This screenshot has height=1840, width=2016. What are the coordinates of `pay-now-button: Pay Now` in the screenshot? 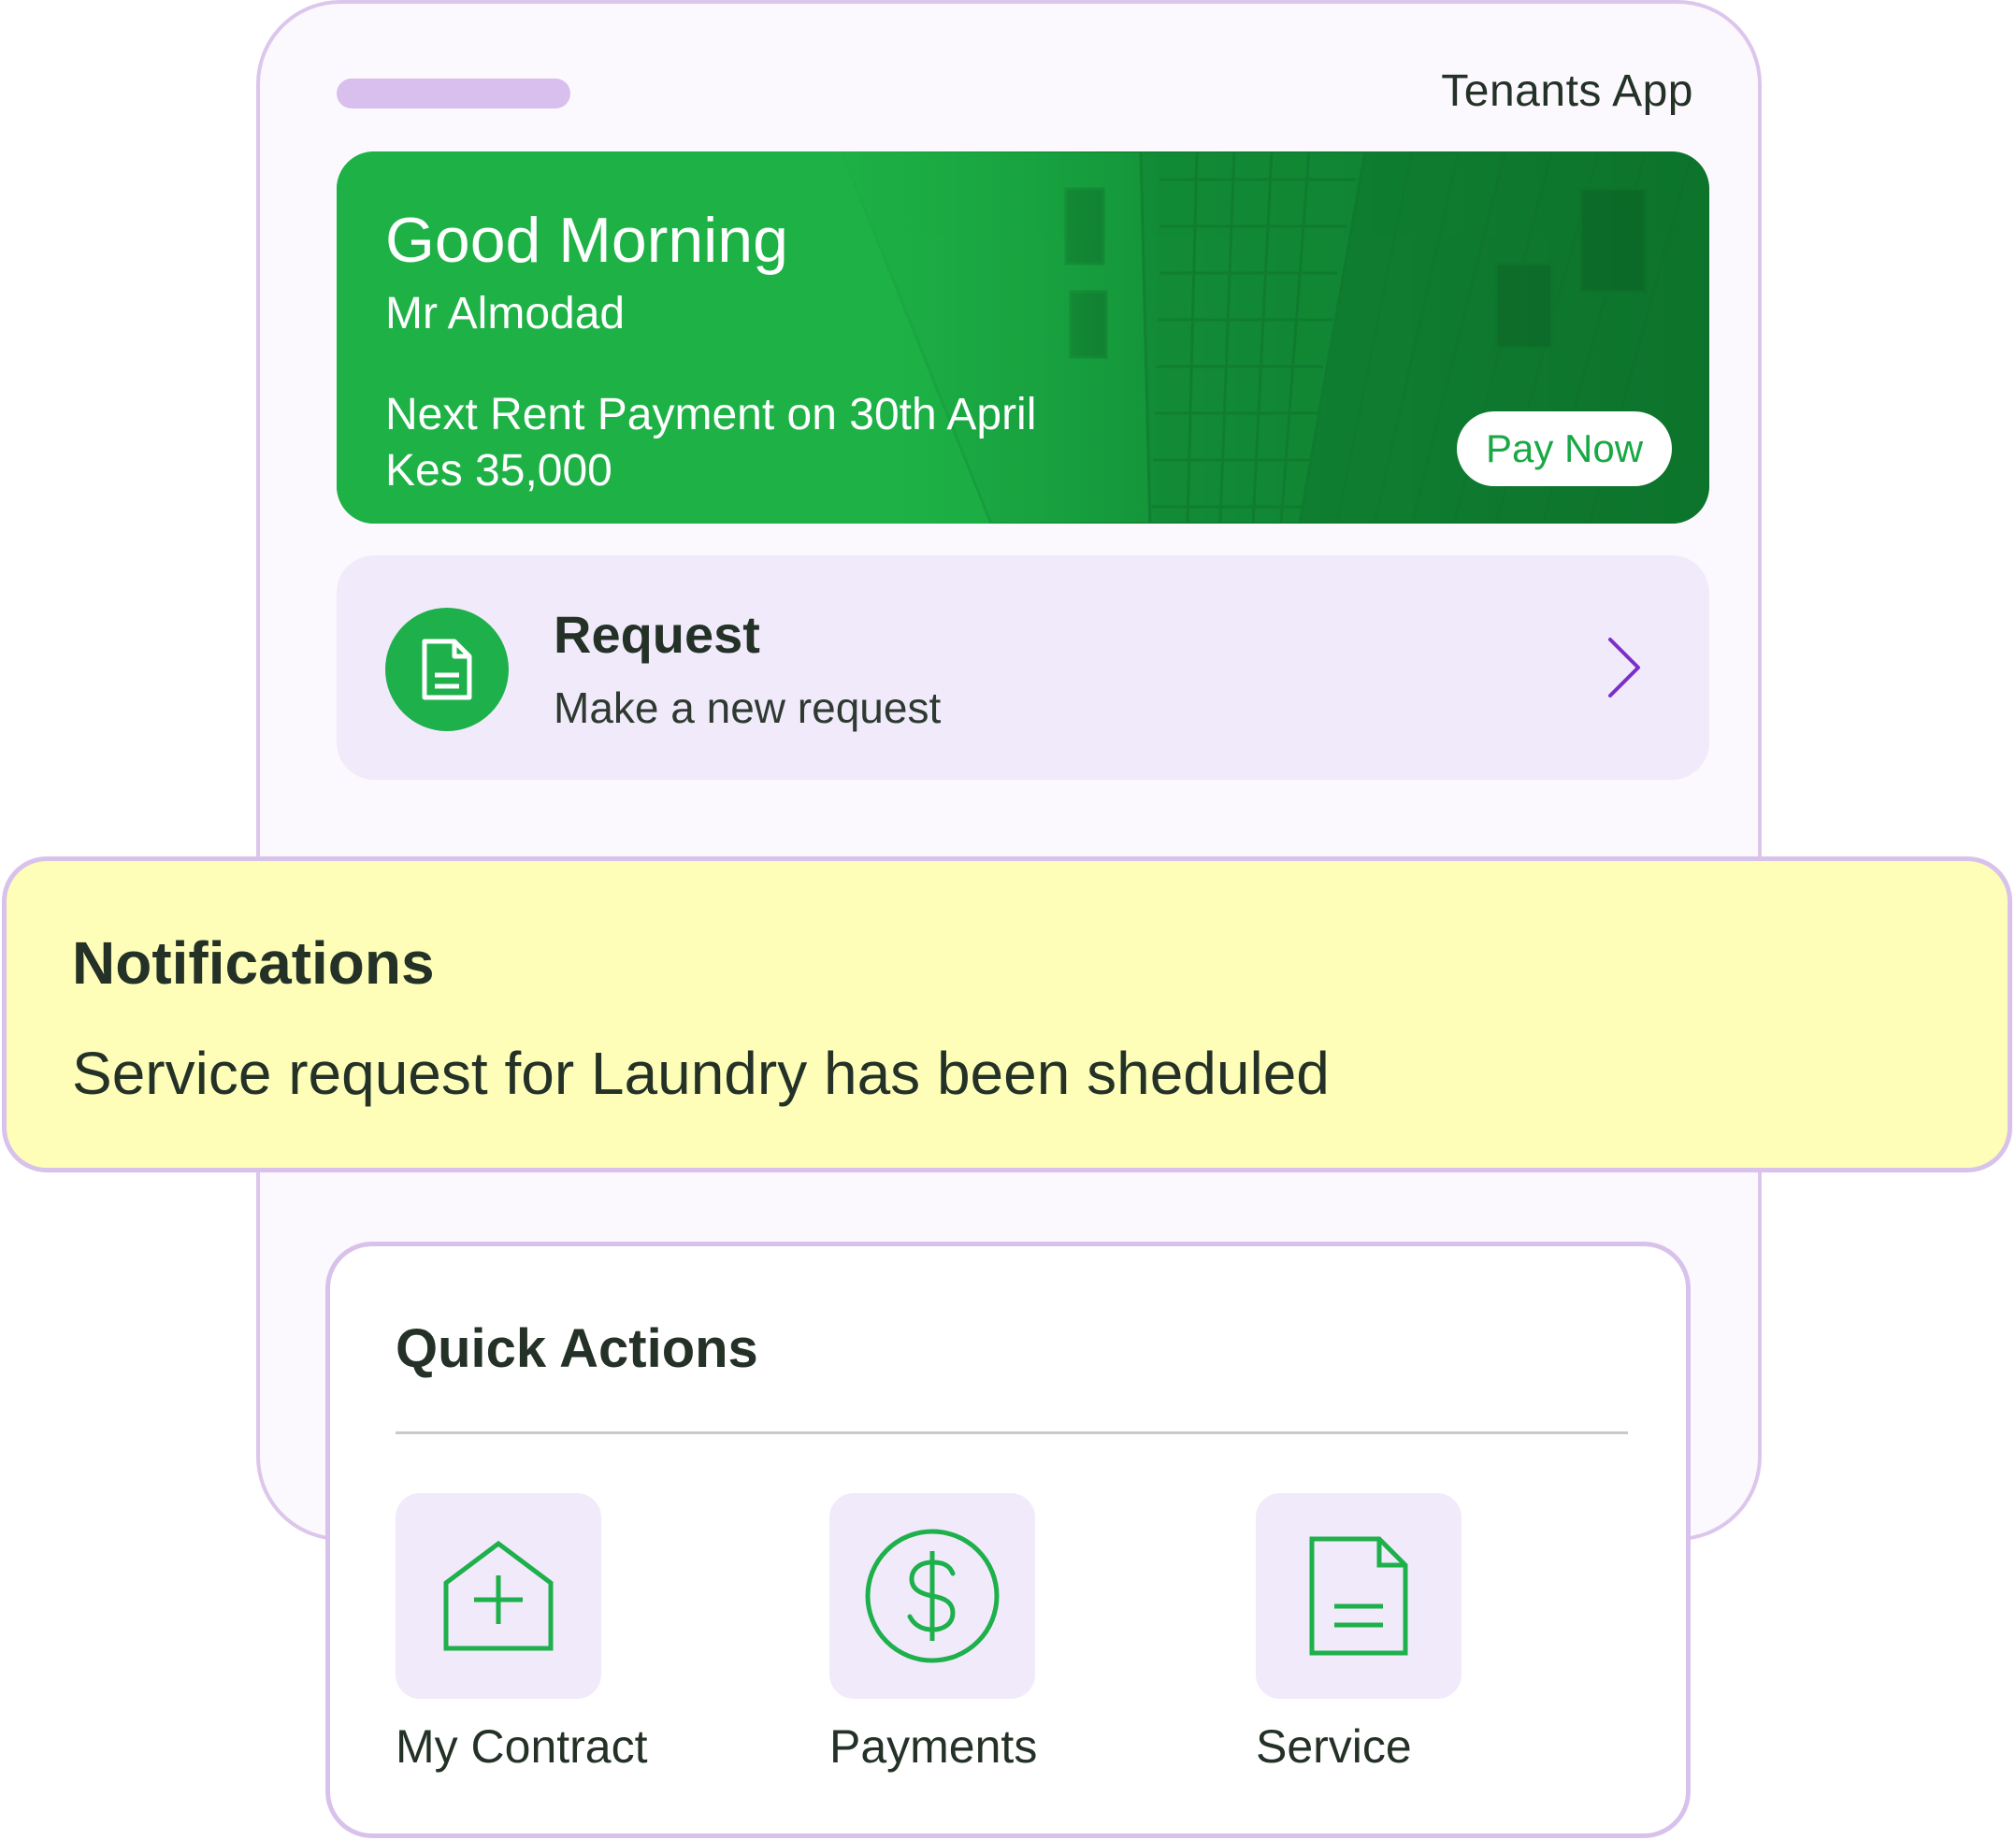 It's located at (1564, 449).